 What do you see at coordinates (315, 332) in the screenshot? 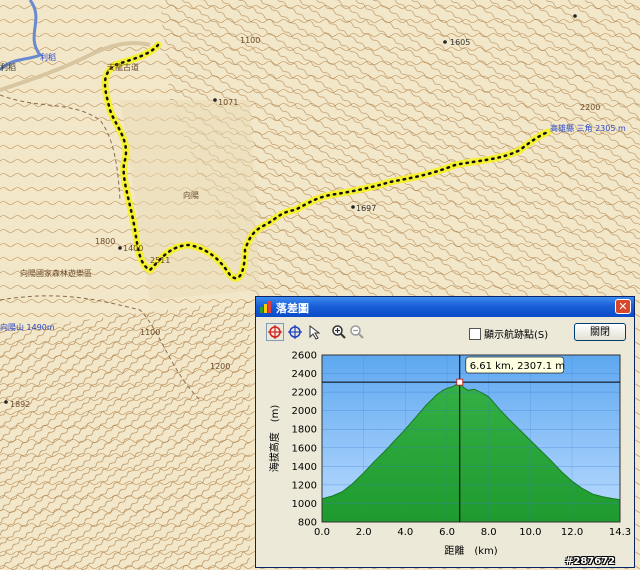
I see `select-tool-icon` at bounding box center [315, 332].